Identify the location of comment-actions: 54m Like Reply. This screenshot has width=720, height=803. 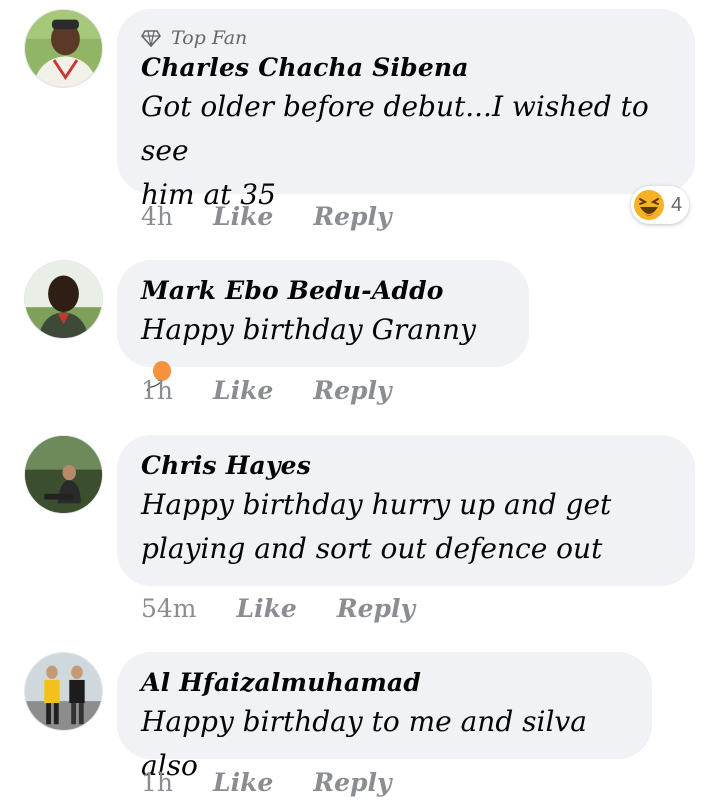
(298, 608).